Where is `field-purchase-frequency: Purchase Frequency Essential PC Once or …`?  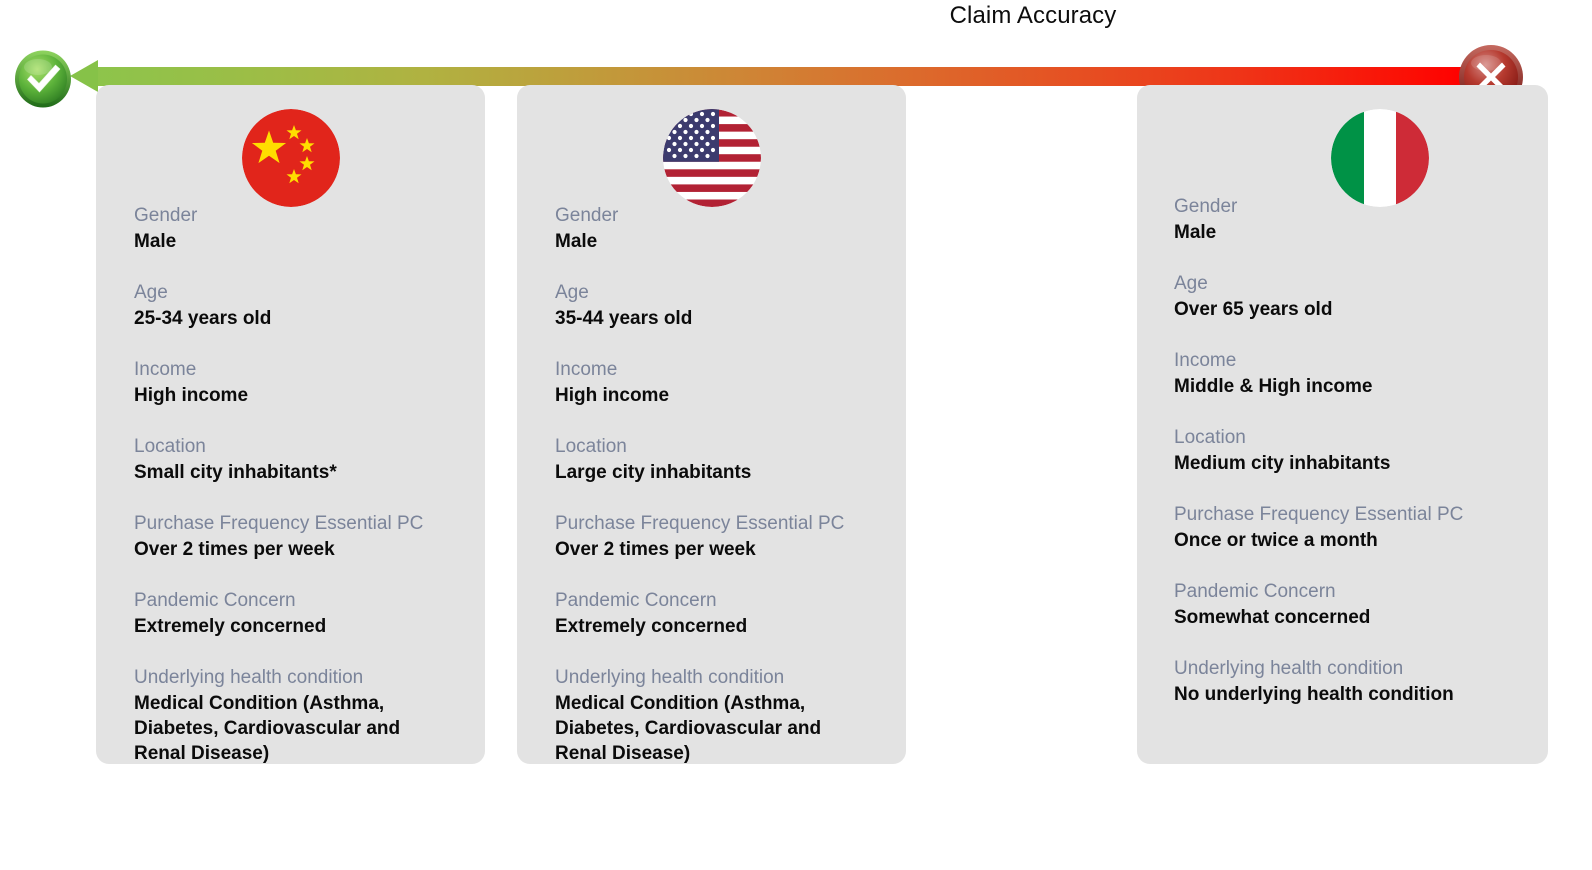
field-purchase-frequency: Purchase Frequency Essential PC Once or … is located at coordinates (1355, 527).